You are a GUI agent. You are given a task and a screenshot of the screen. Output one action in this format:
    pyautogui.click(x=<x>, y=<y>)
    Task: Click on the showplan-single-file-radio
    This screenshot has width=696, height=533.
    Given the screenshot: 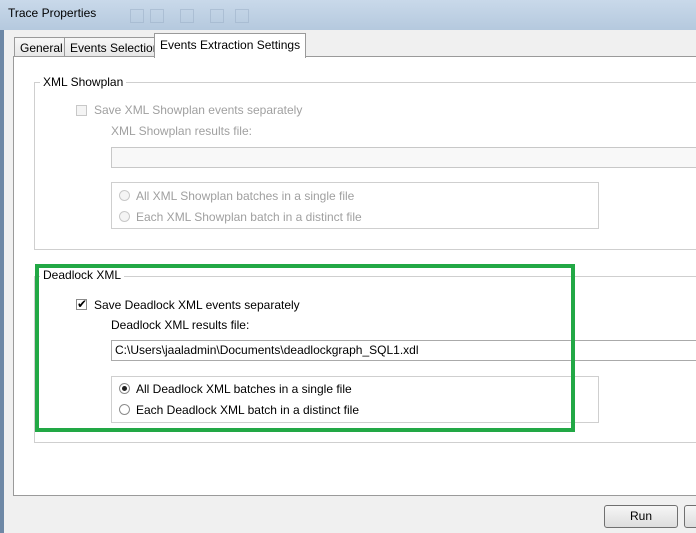 What is the action you would take?
    pyautogui.click(x=124, y=195)
    